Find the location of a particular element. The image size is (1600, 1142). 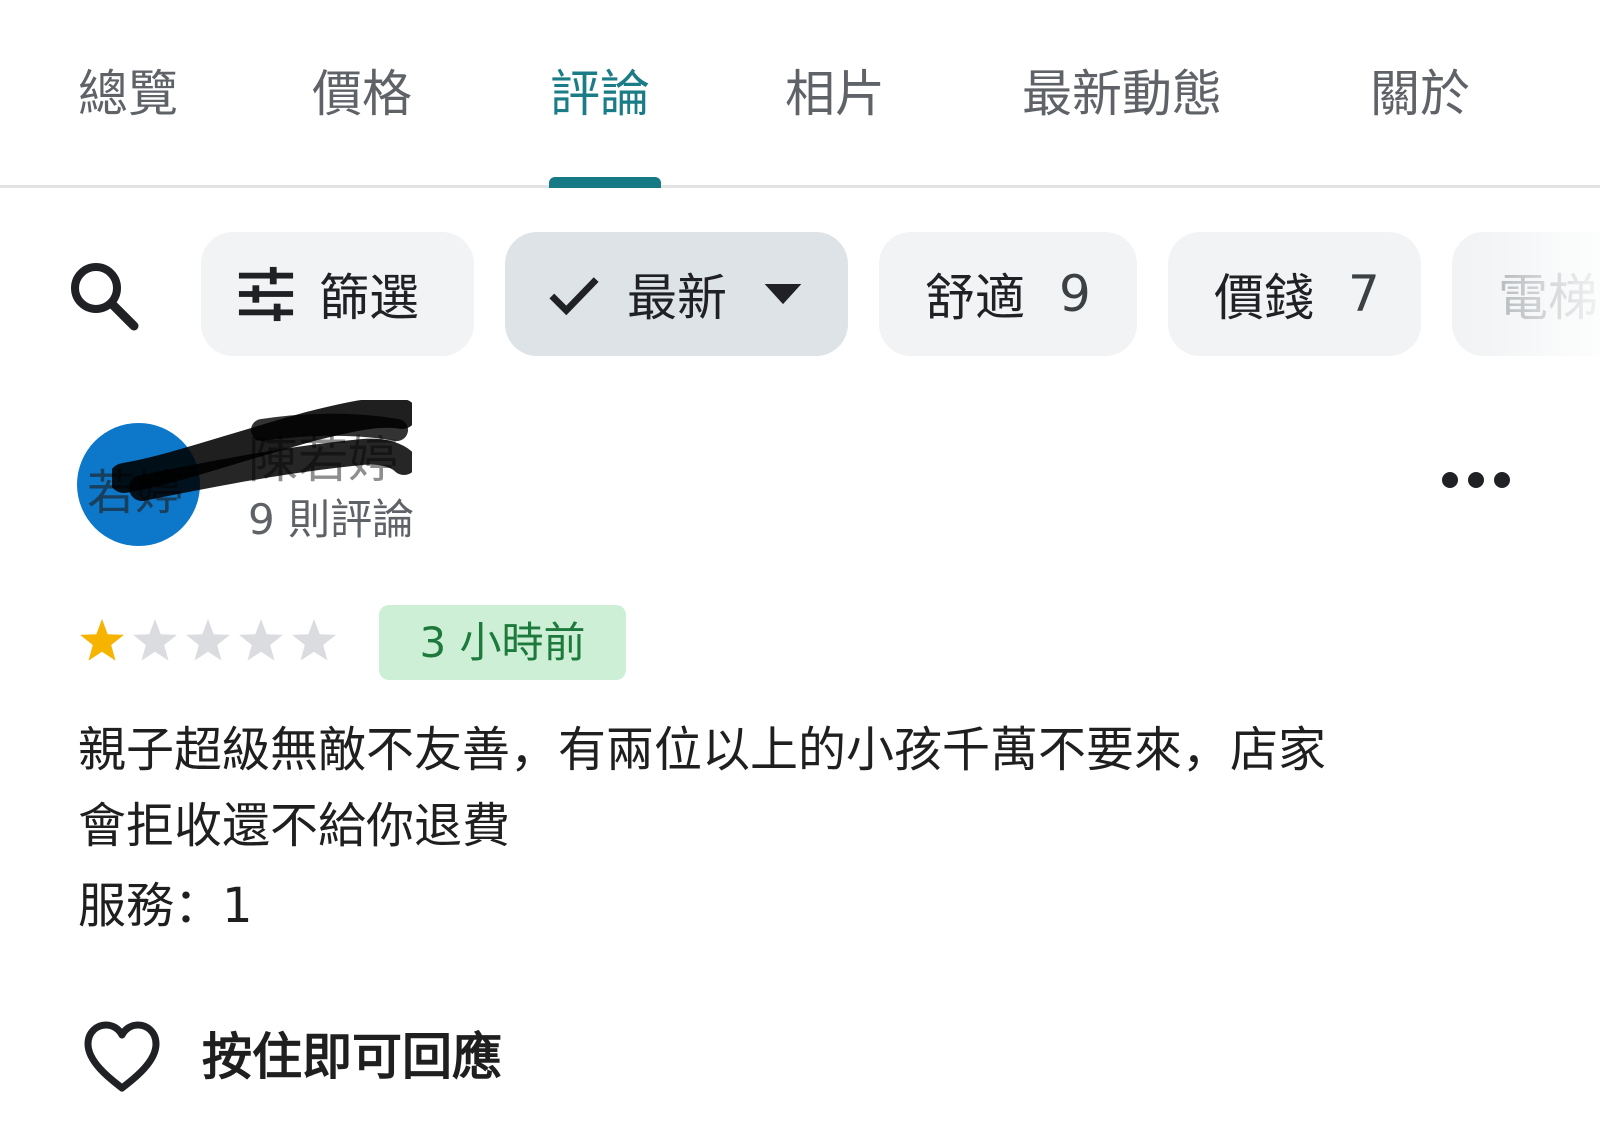

active-tab-indicator is located at coordinates (605, 182).